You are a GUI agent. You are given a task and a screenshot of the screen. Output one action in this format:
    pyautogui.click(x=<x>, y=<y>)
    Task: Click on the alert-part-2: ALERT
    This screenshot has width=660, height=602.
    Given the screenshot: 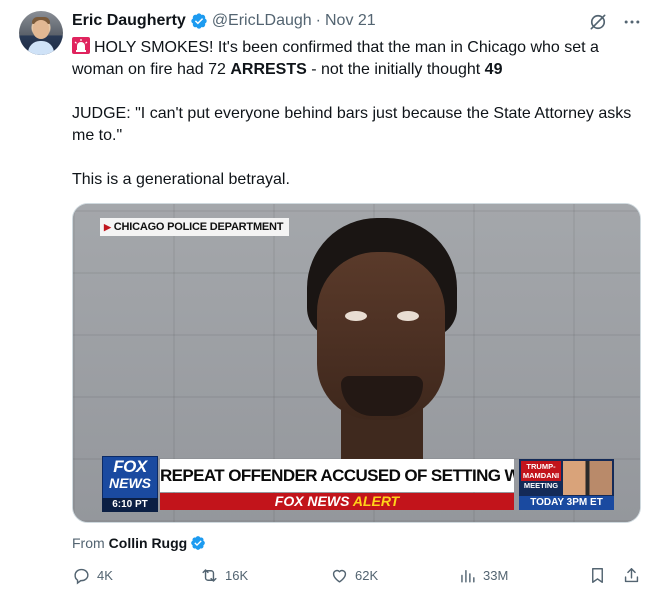 What is the action you would take?
    pyautogui.click(x=376, y=501)
    